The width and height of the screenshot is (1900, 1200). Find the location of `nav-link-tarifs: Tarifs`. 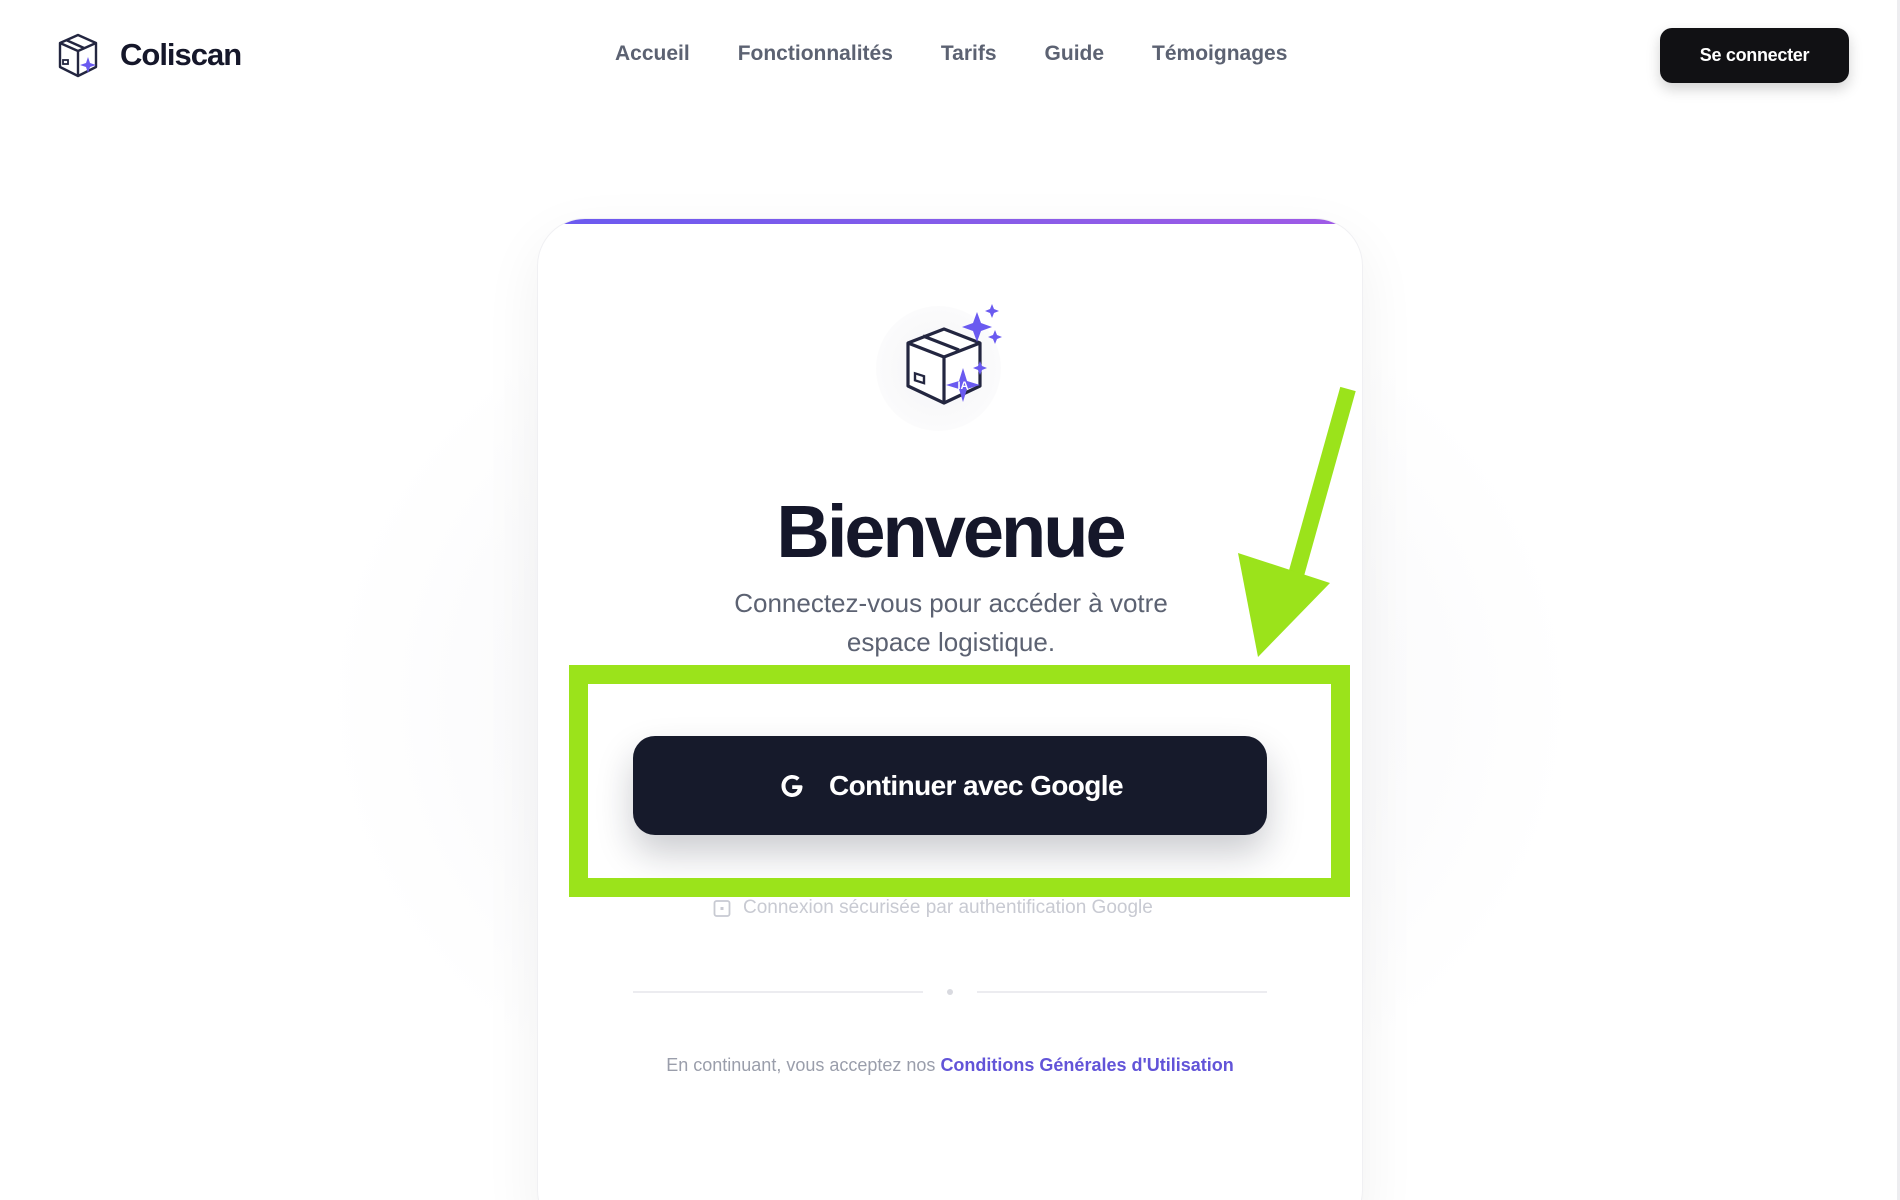

nav-link-tarifs: Tarifs is located at coordinates (969, 54).